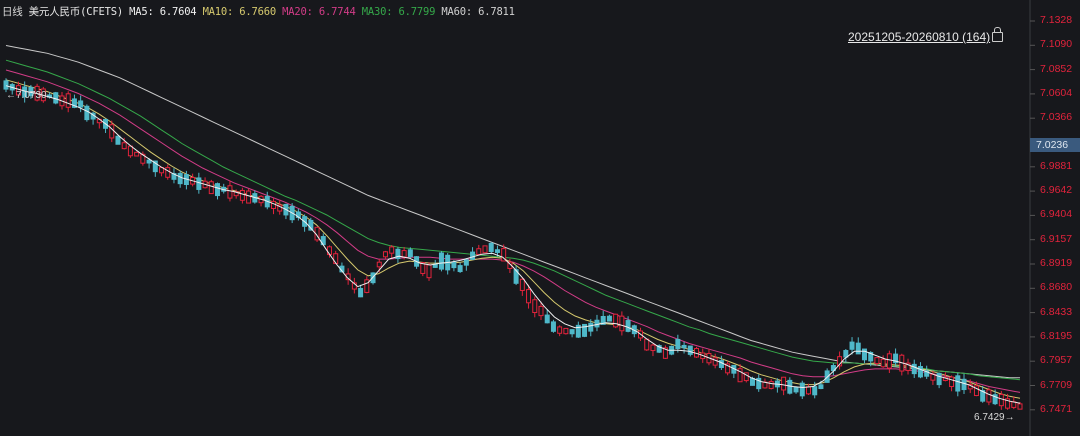 Image resolution: width=1080 pixels, height=436 pixels. What do you see at coordinates (1056, 68) in the screenshot?
I see `y-tick-label: 7.0852` at bounding box center [1056, 68].